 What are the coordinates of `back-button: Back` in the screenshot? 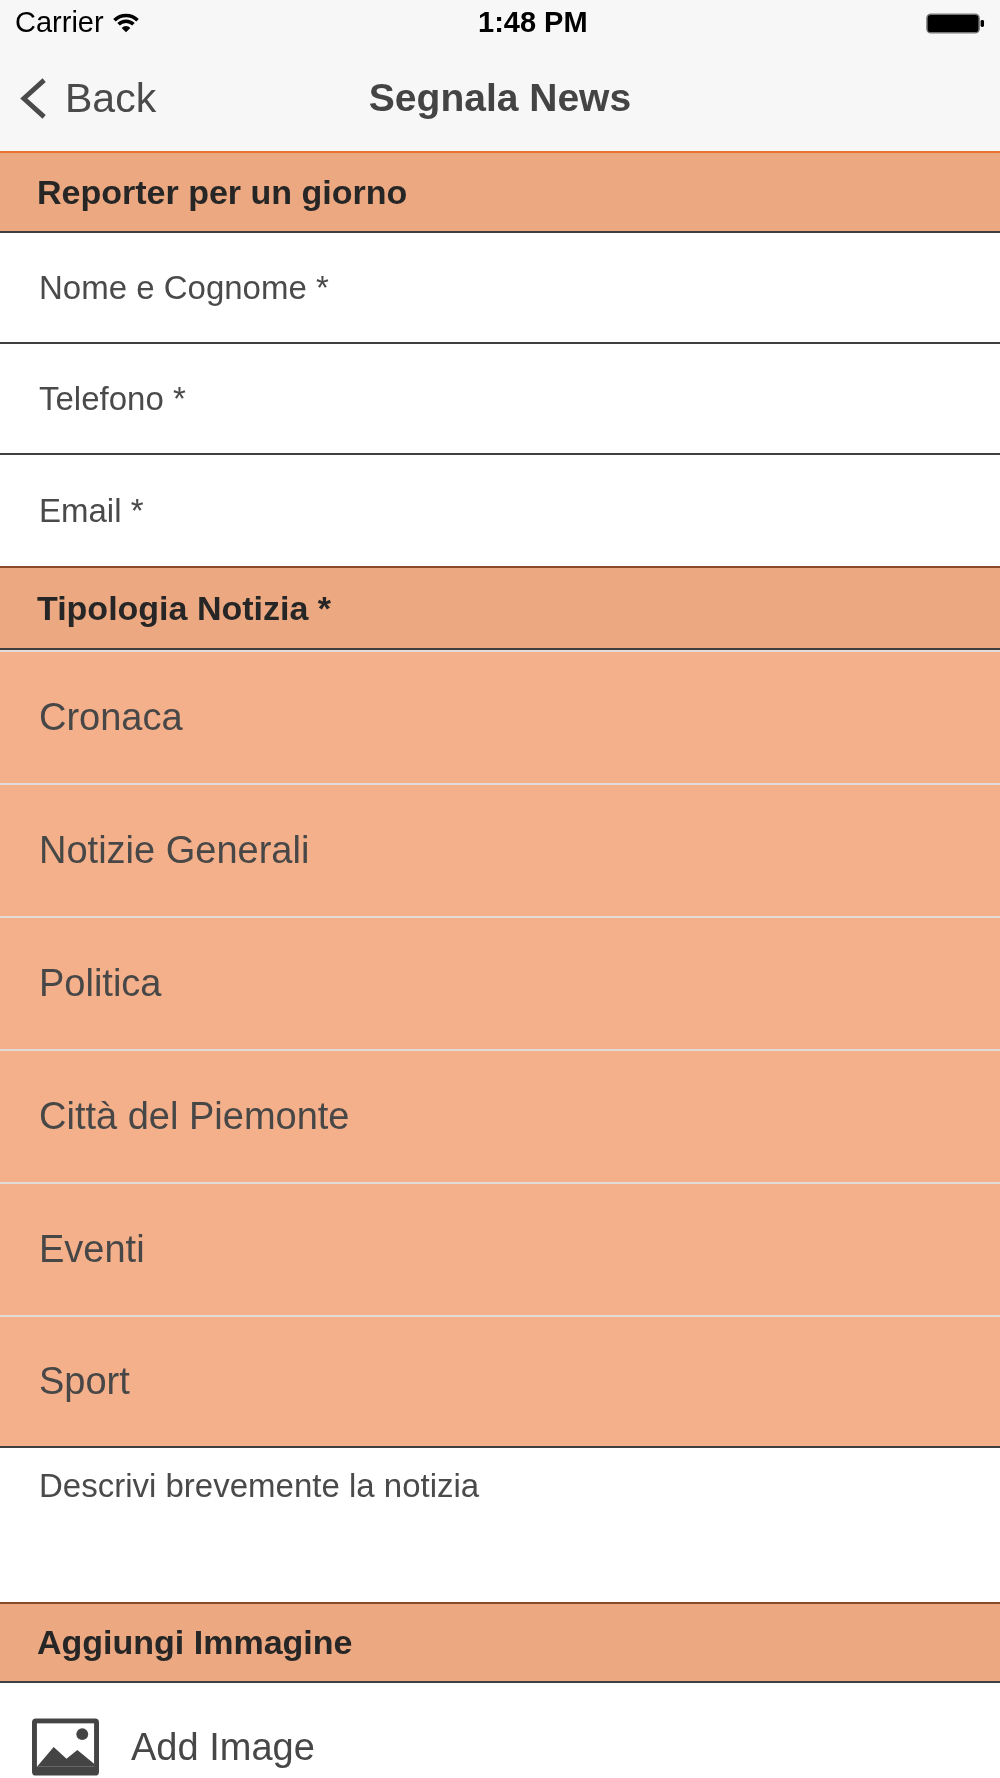 It's located at (78, 98).